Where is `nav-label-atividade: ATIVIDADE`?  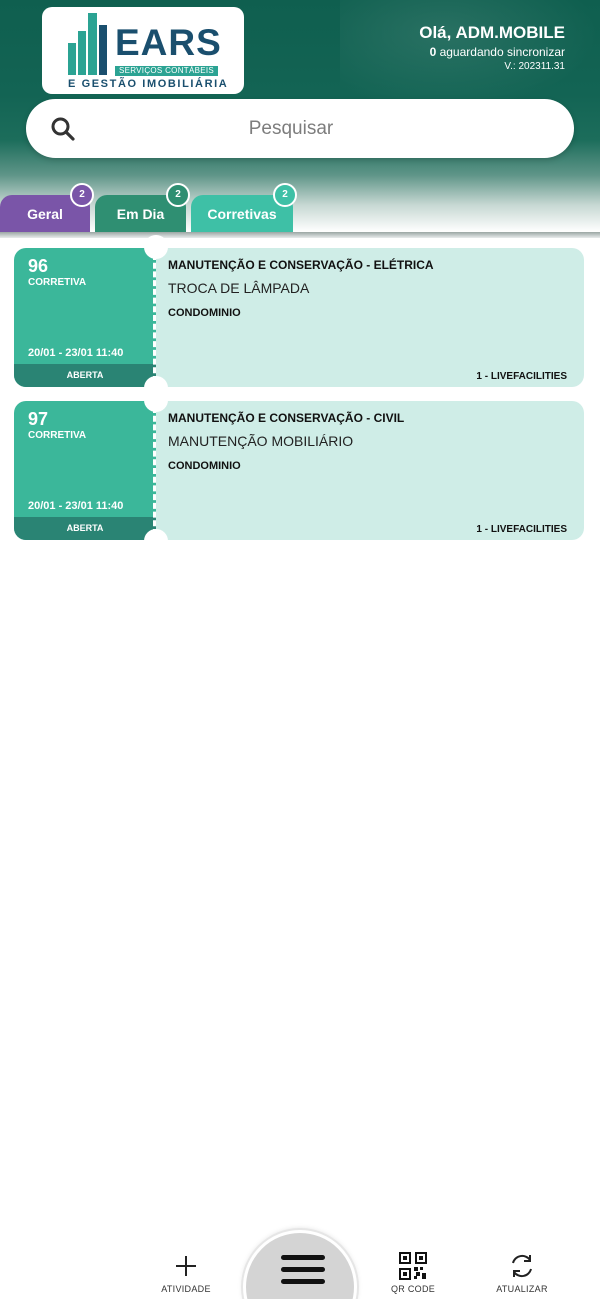 nav-label-atividade: ATIVIDADE is located at coordinates (186, 1289).